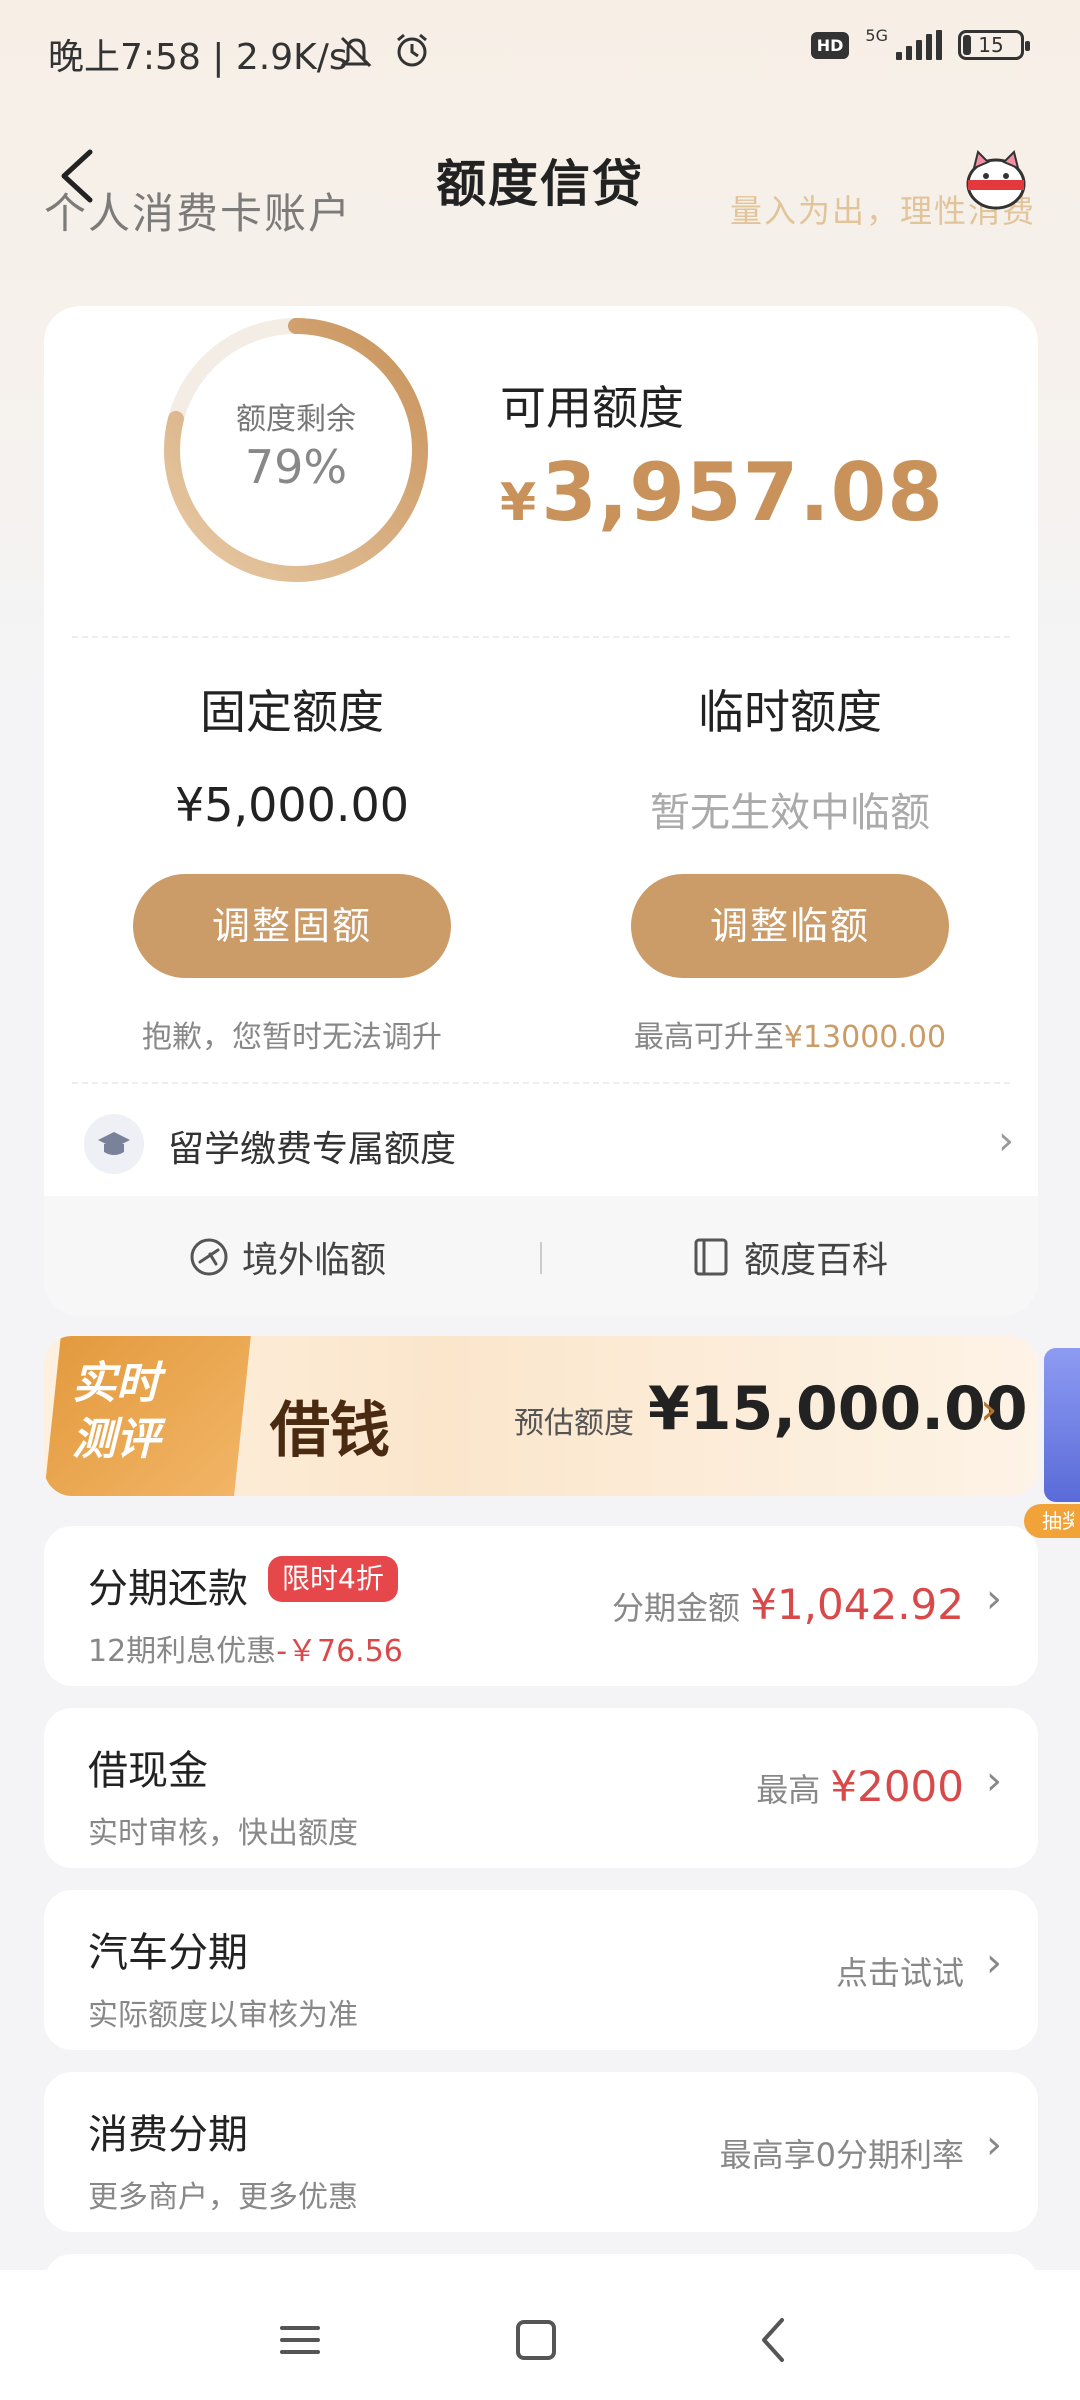  What do you see at coordinates (790, 813) in the screenshot?
I see `temp-value: 暂无生效中临额` at bounding box center [790, 813].